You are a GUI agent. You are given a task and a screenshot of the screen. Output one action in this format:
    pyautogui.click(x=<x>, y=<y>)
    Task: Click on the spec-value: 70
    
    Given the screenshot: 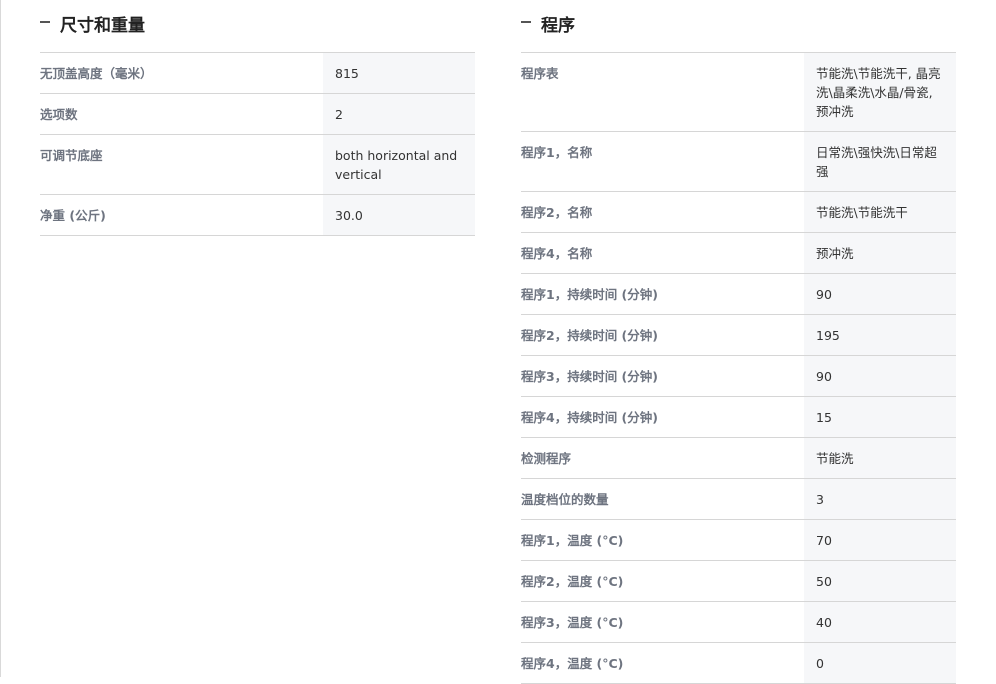 What is the action you would take?
    pyautogui.click(x=880, y=540)
    